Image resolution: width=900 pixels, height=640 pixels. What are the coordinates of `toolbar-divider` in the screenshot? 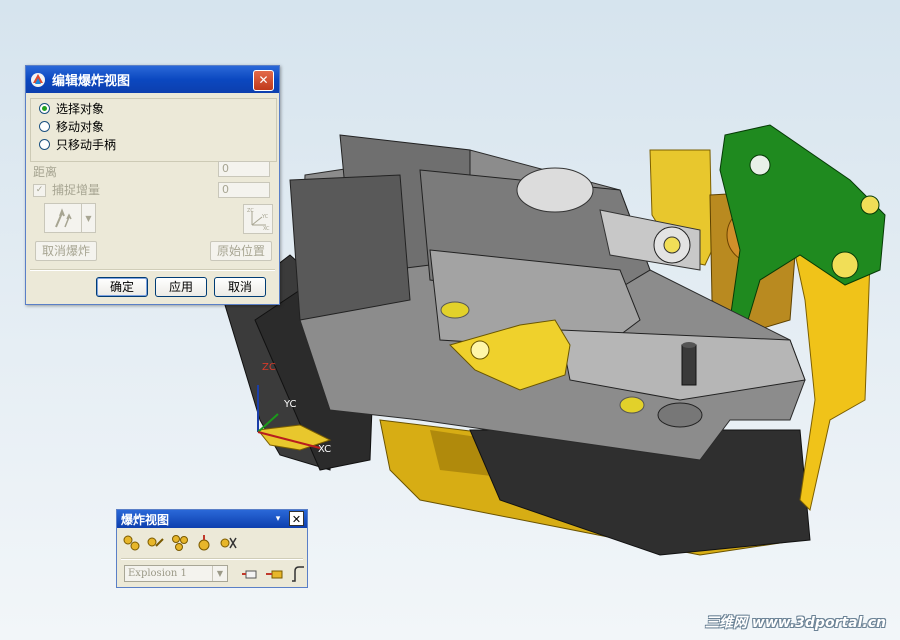 It's located at (212, 559).